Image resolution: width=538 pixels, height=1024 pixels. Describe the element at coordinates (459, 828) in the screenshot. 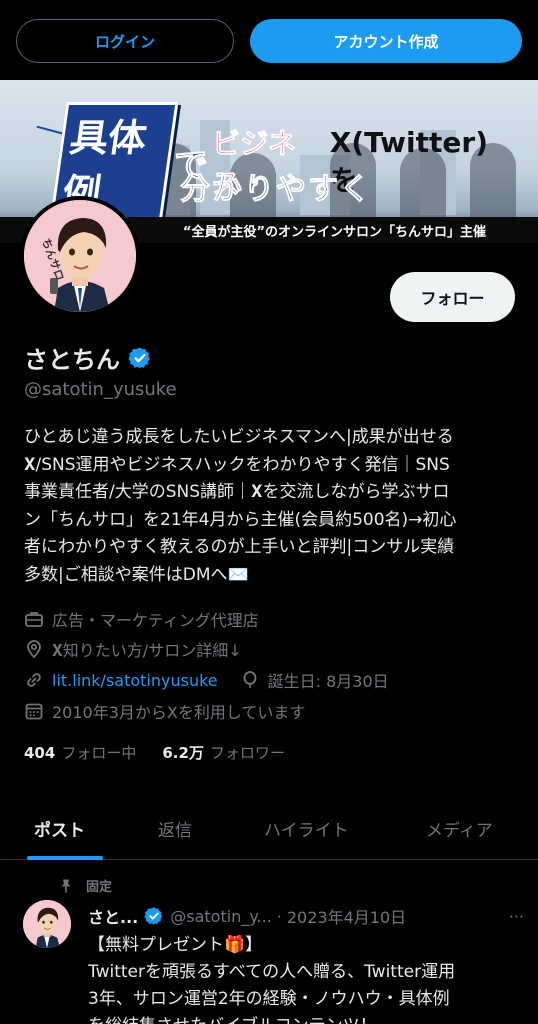

I see `tab-media: メディア` at that location.